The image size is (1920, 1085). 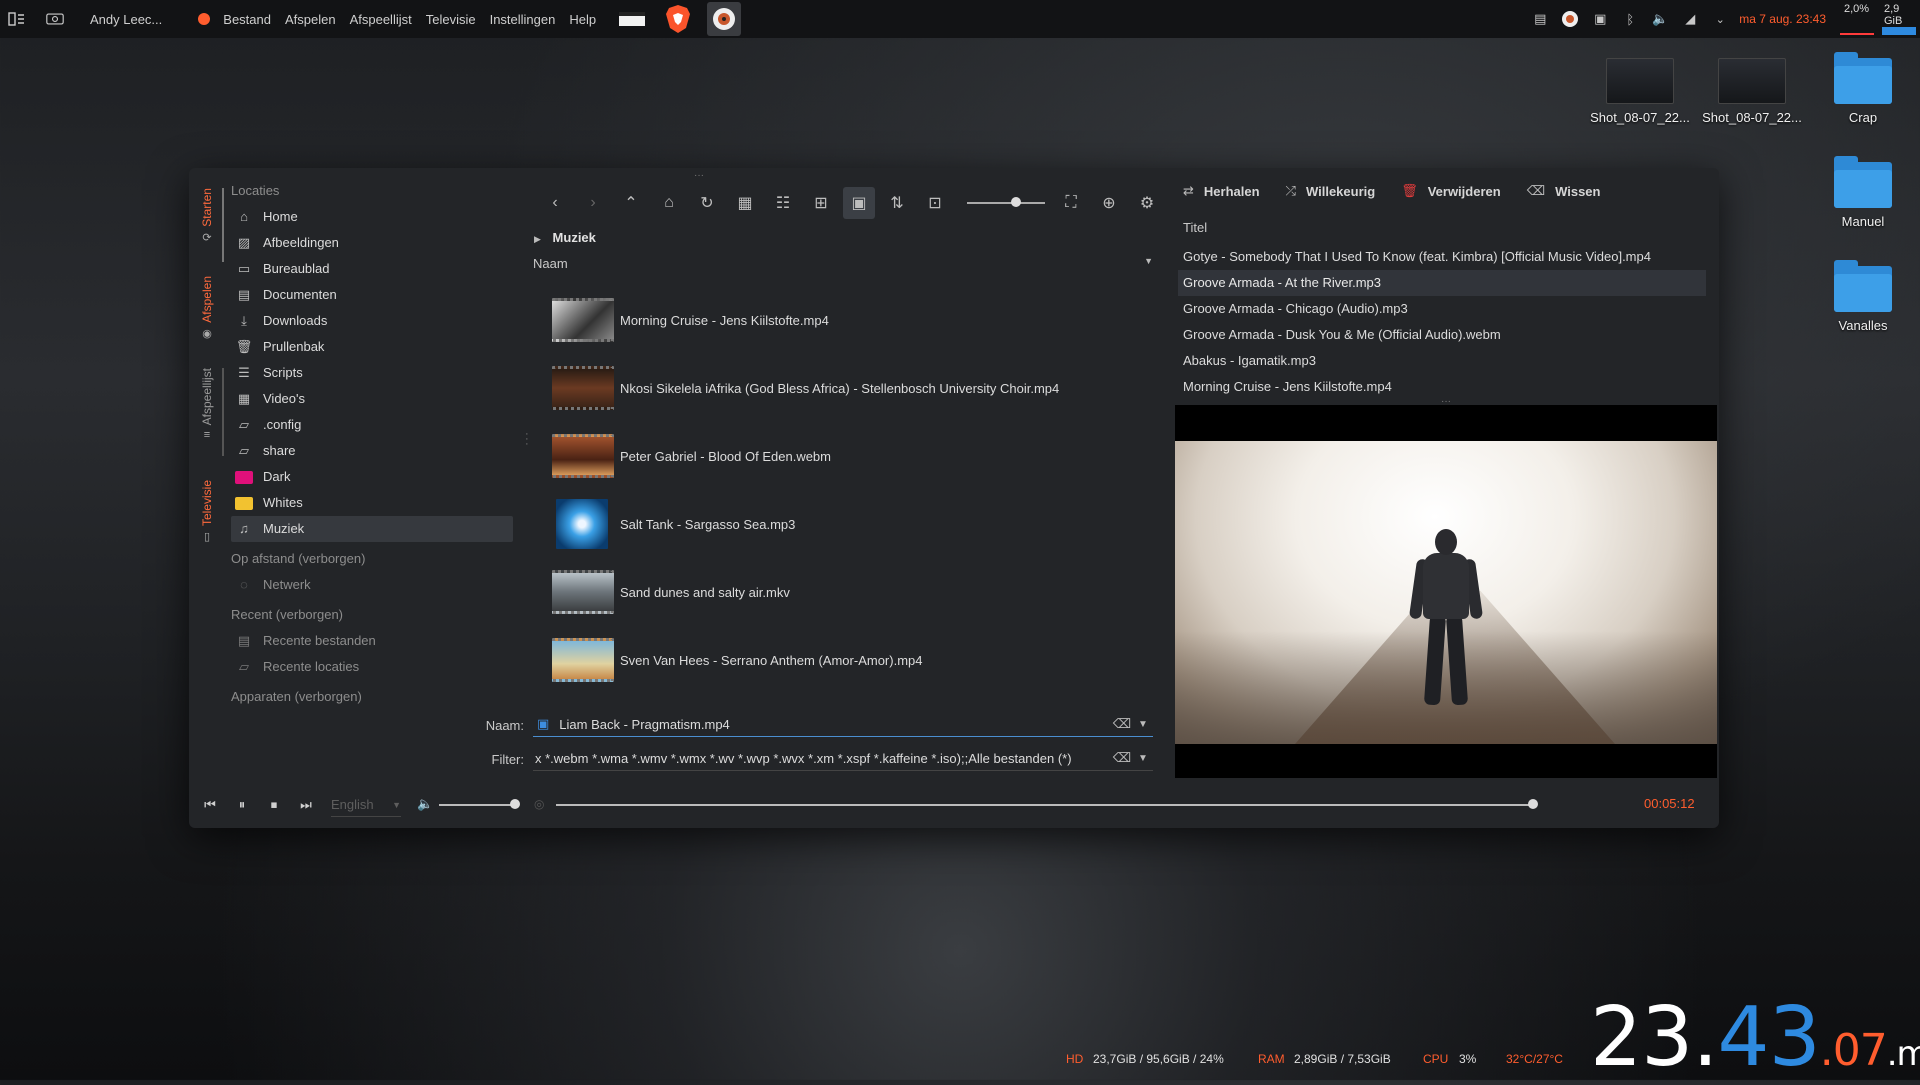 I want to click on zoom-fit-icon: ⊡, so click(x=935, y=203).